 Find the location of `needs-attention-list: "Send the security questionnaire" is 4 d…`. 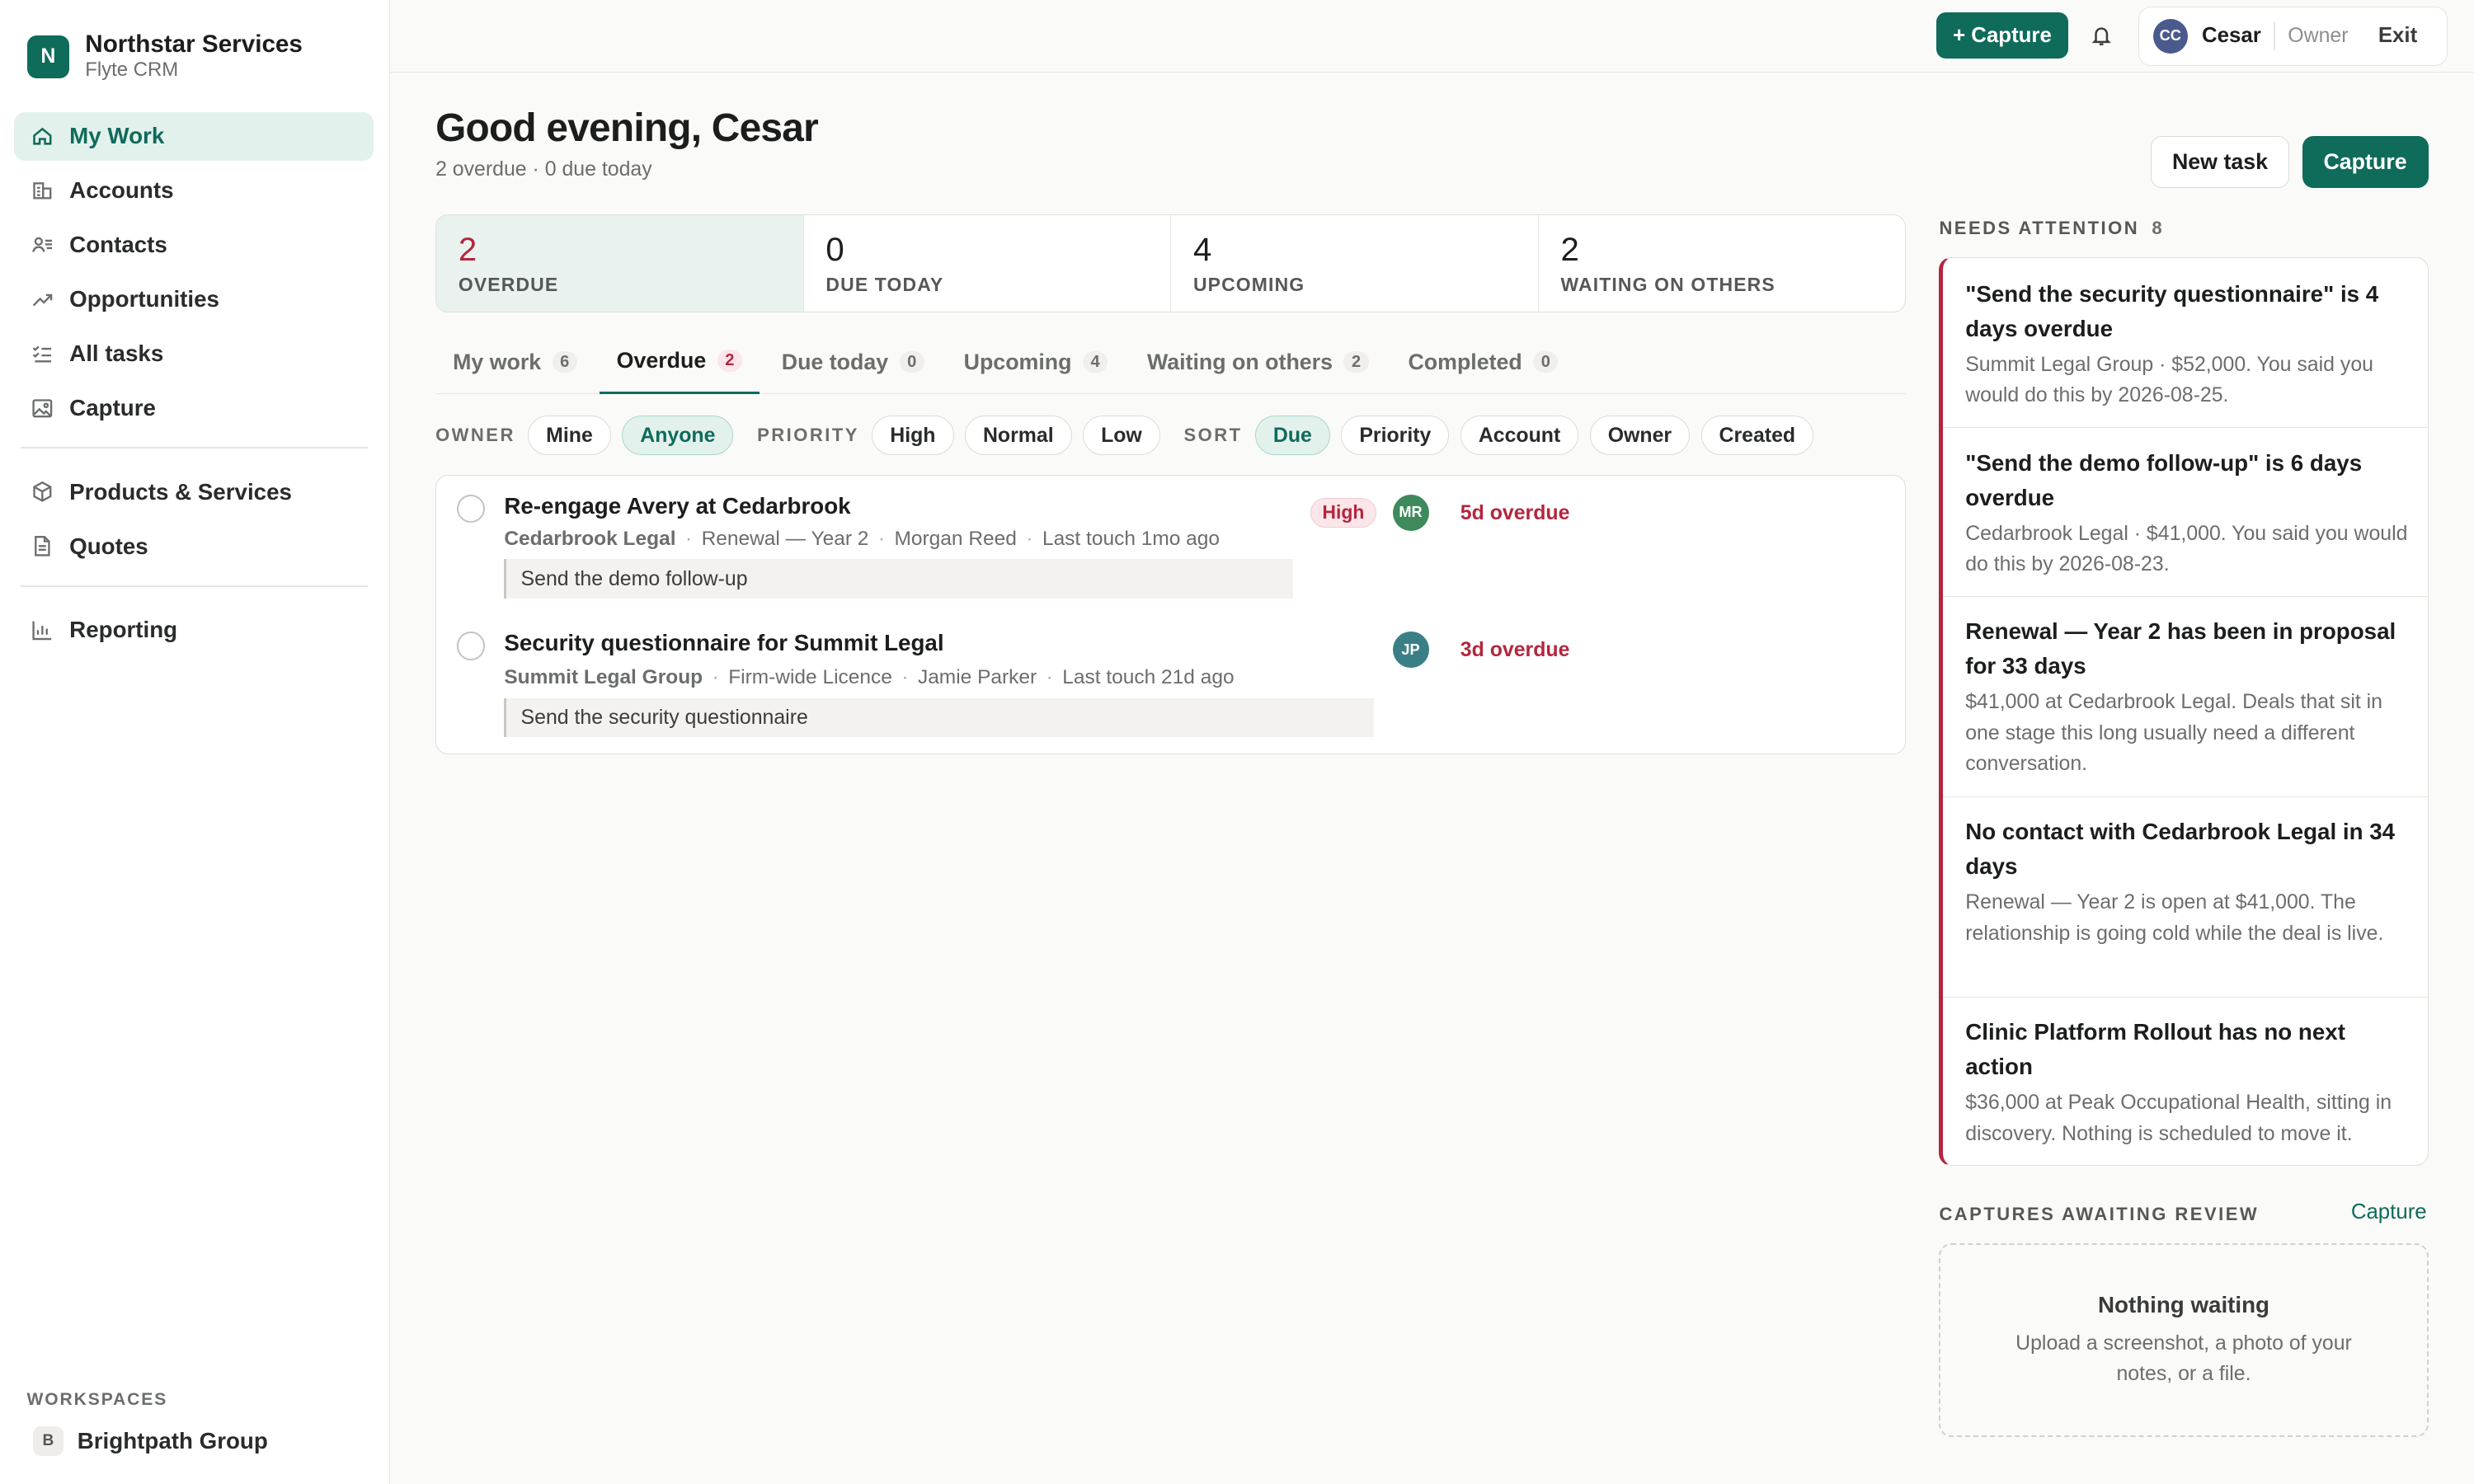

needs-attention-list: "Send the security questionnaire" is 4 d… is located at coordinates (2184, 711).